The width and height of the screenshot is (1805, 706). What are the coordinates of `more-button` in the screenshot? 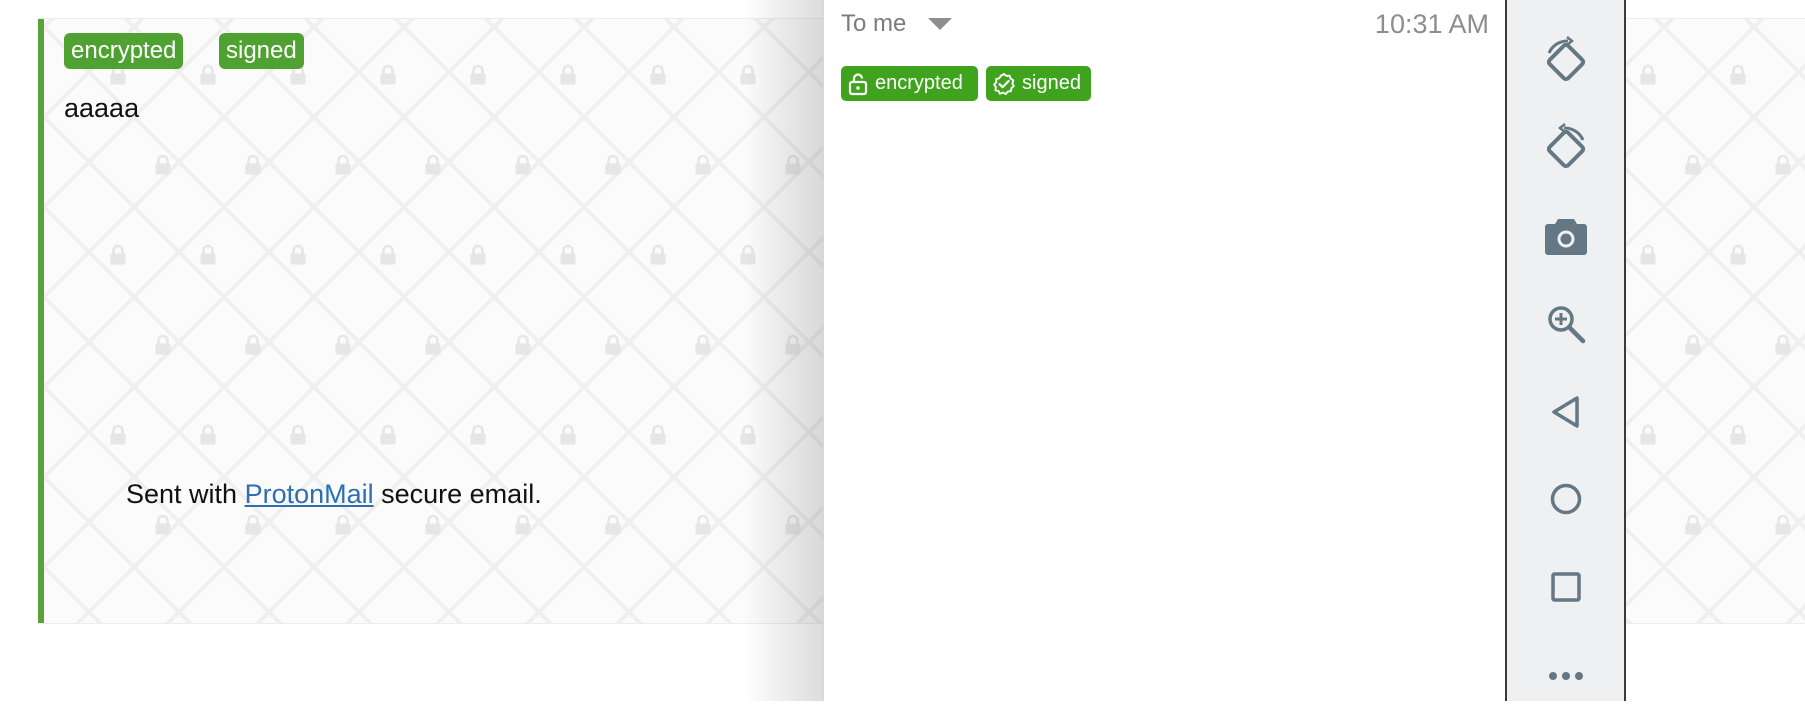 It's located at (1565, 676).